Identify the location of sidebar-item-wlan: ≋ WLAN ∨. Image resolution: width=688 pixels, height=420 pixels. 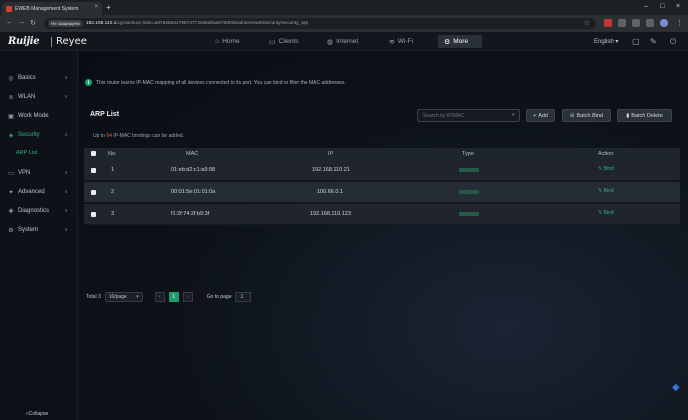
(39, 97).